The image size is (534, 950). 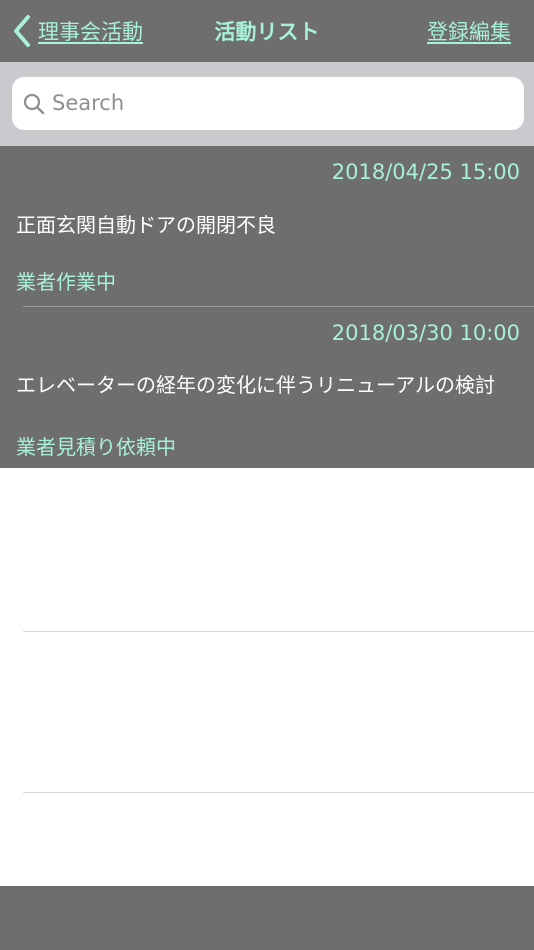 What do you see at coordinates (267, 918) in the screenshot?
I see `bottom-toolbar` at bounding box center [267, 918].